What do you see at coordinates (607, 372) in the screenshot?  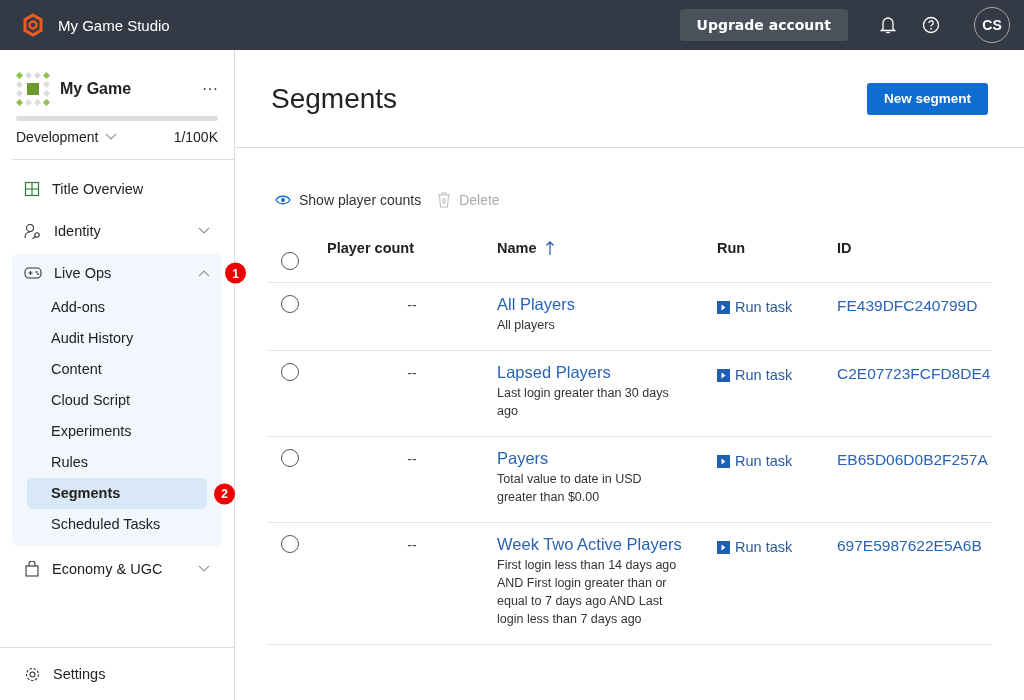 I see `segment-name-link: Lapsed Players` at bounding box center [607, 372].